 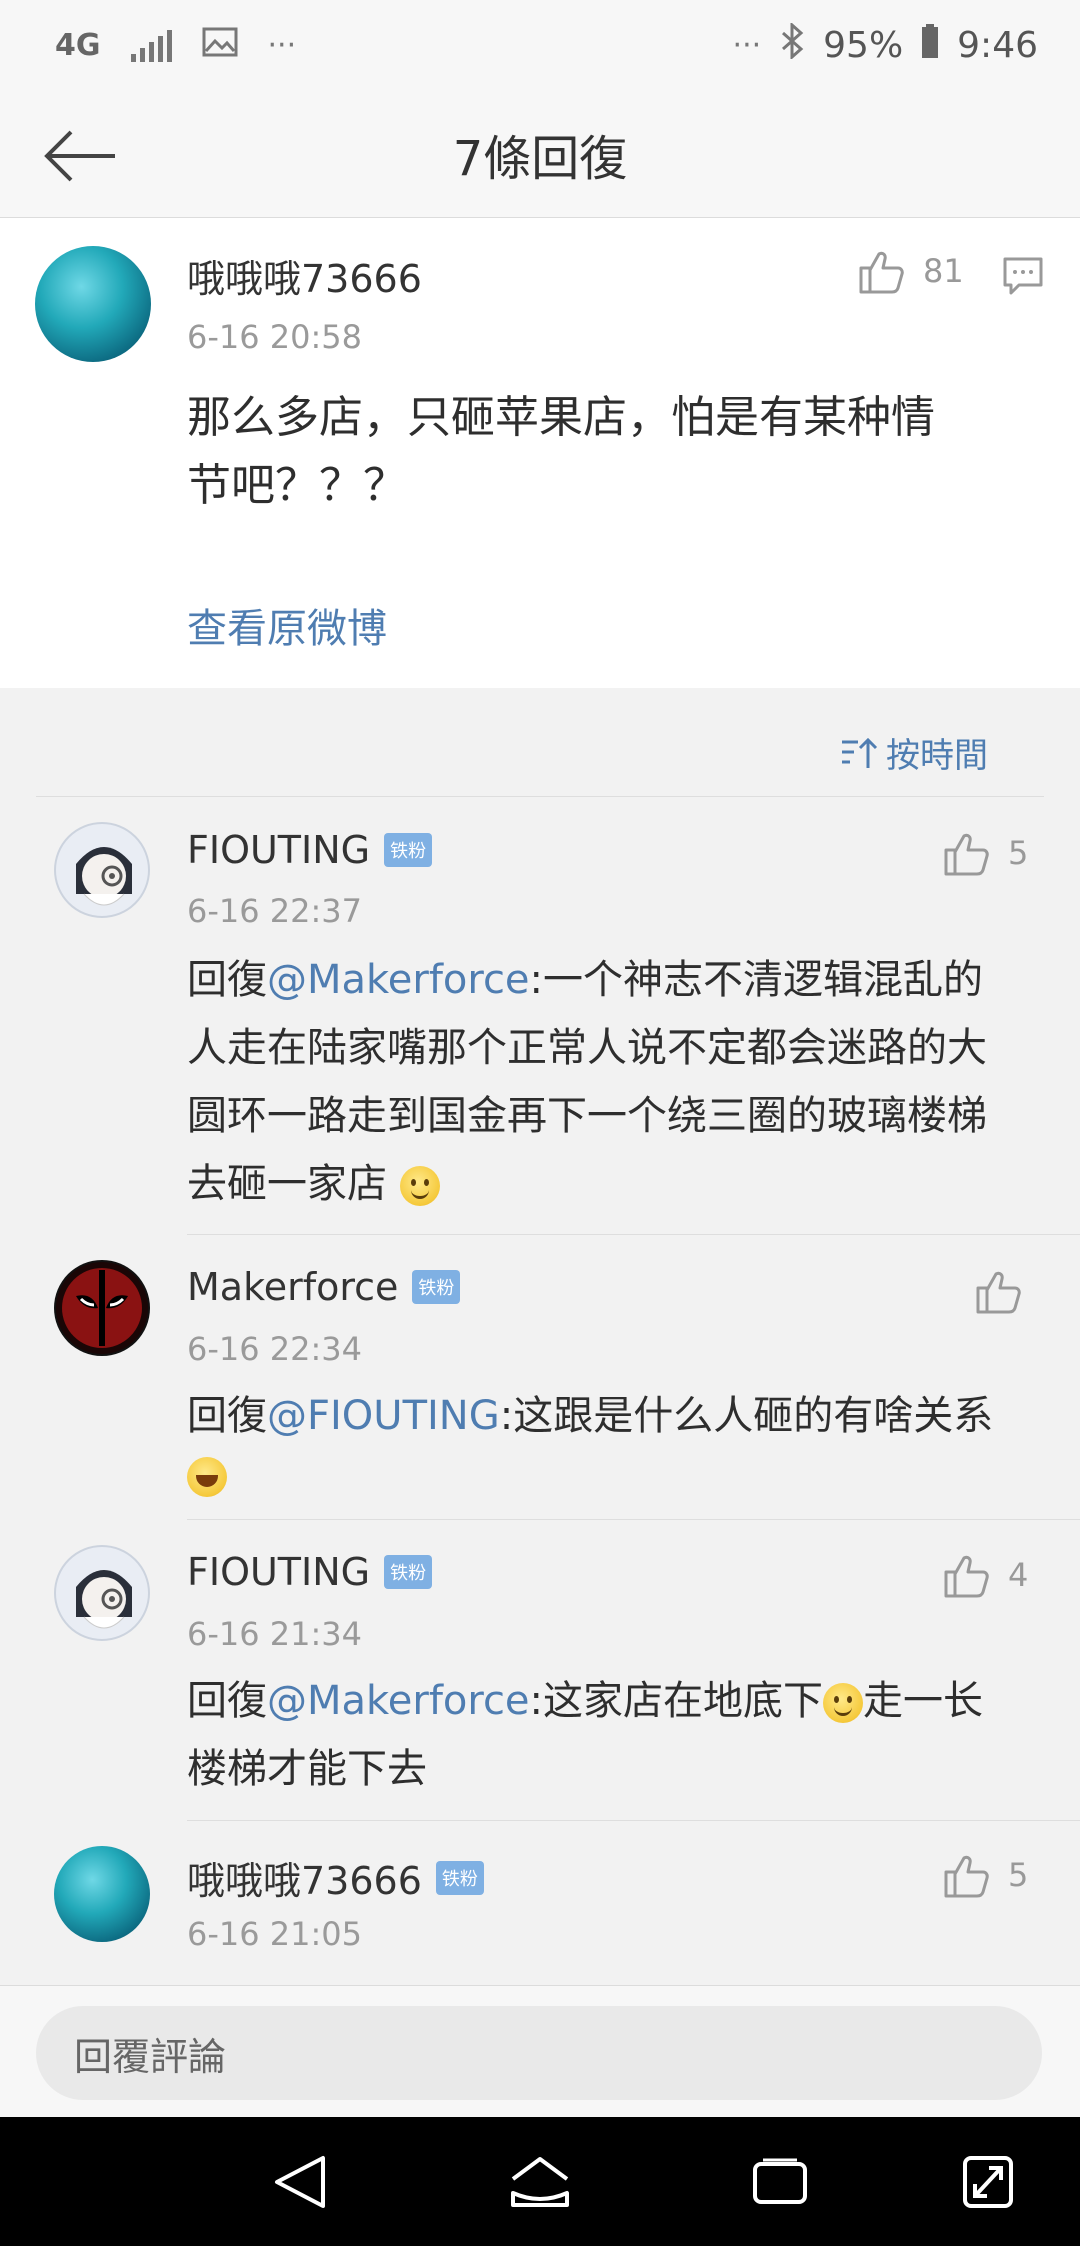 I want to click on header: 7條回復, so click(x=540, y=154).